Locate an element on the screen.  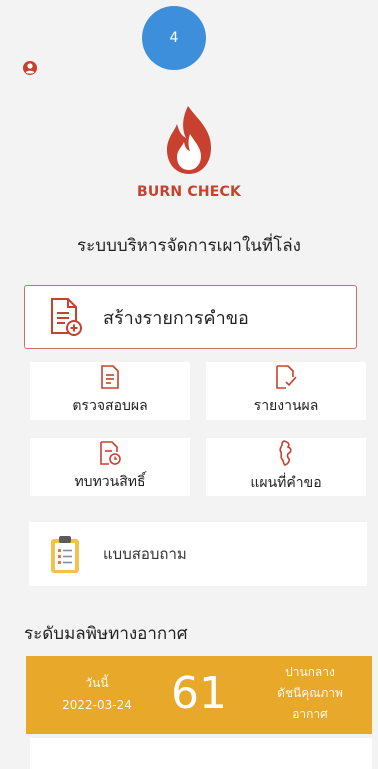
flame-icon is located at coordinates (189, 140).